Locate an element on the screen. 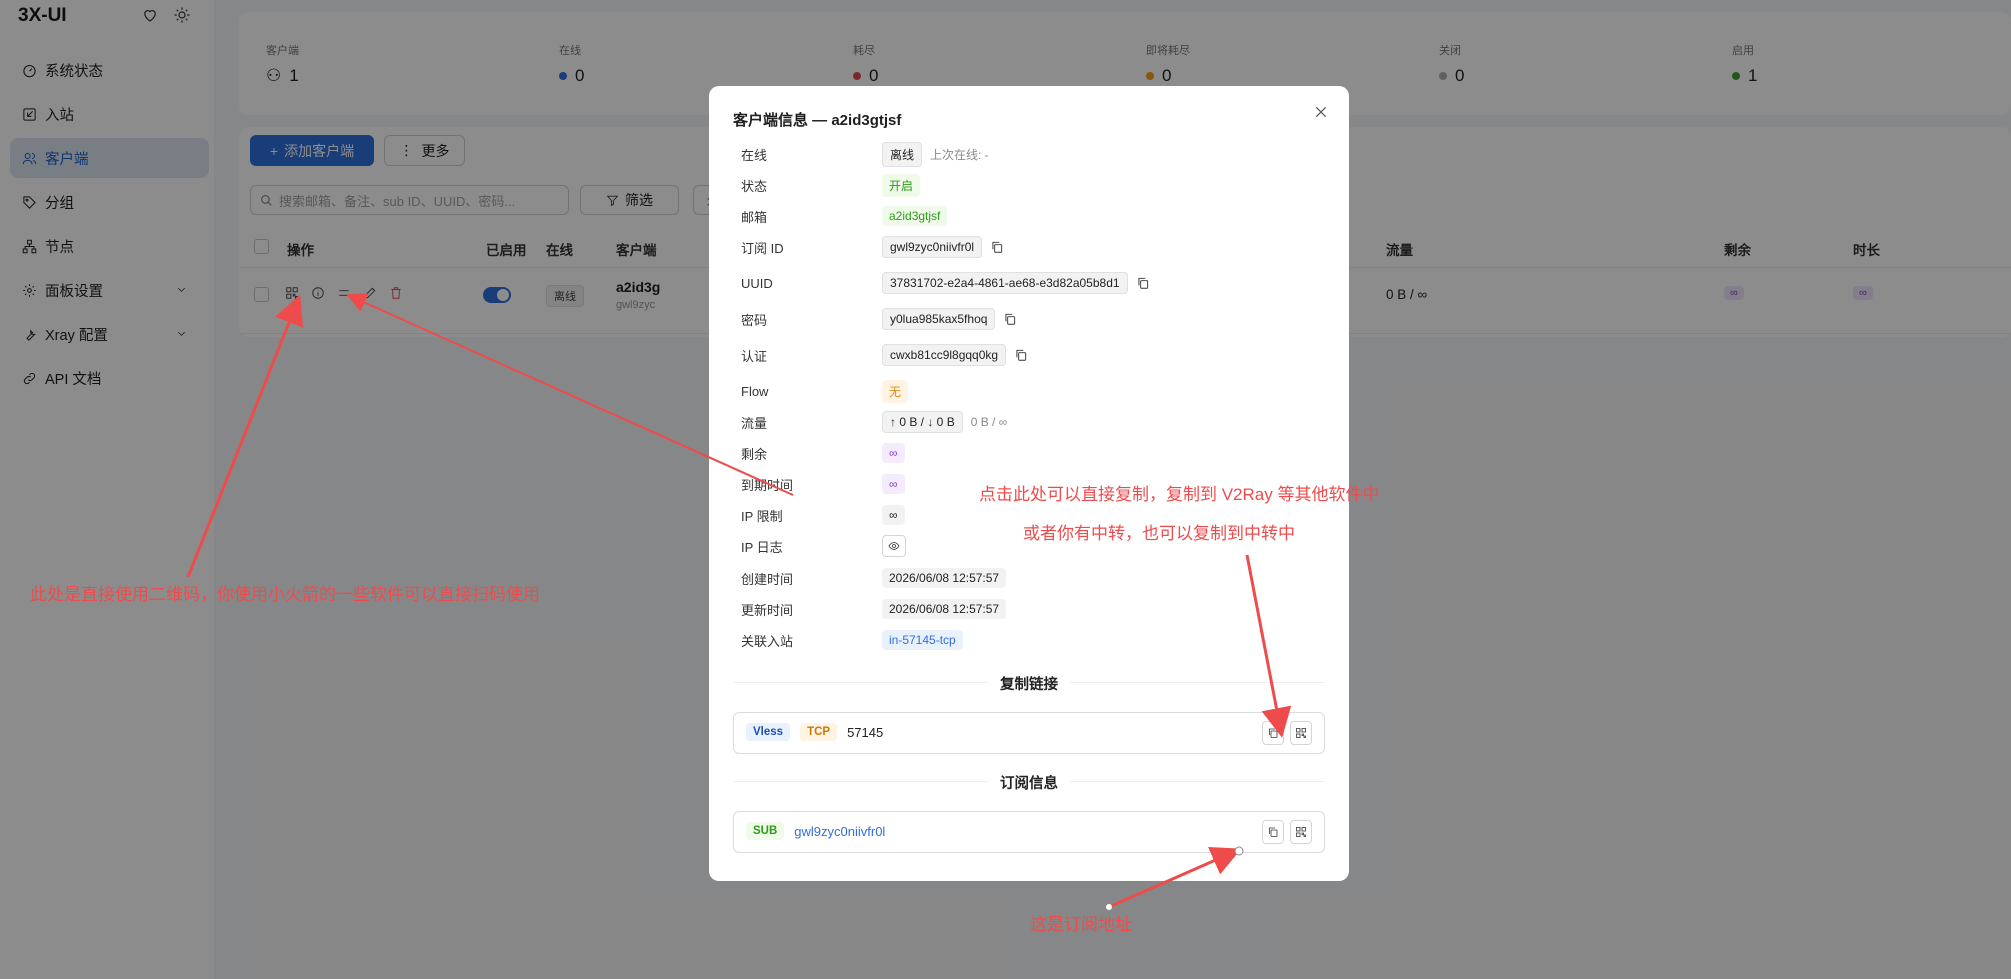 This screenshot has height=979, width=2011. close-button is located at coordinates (1321, 112).